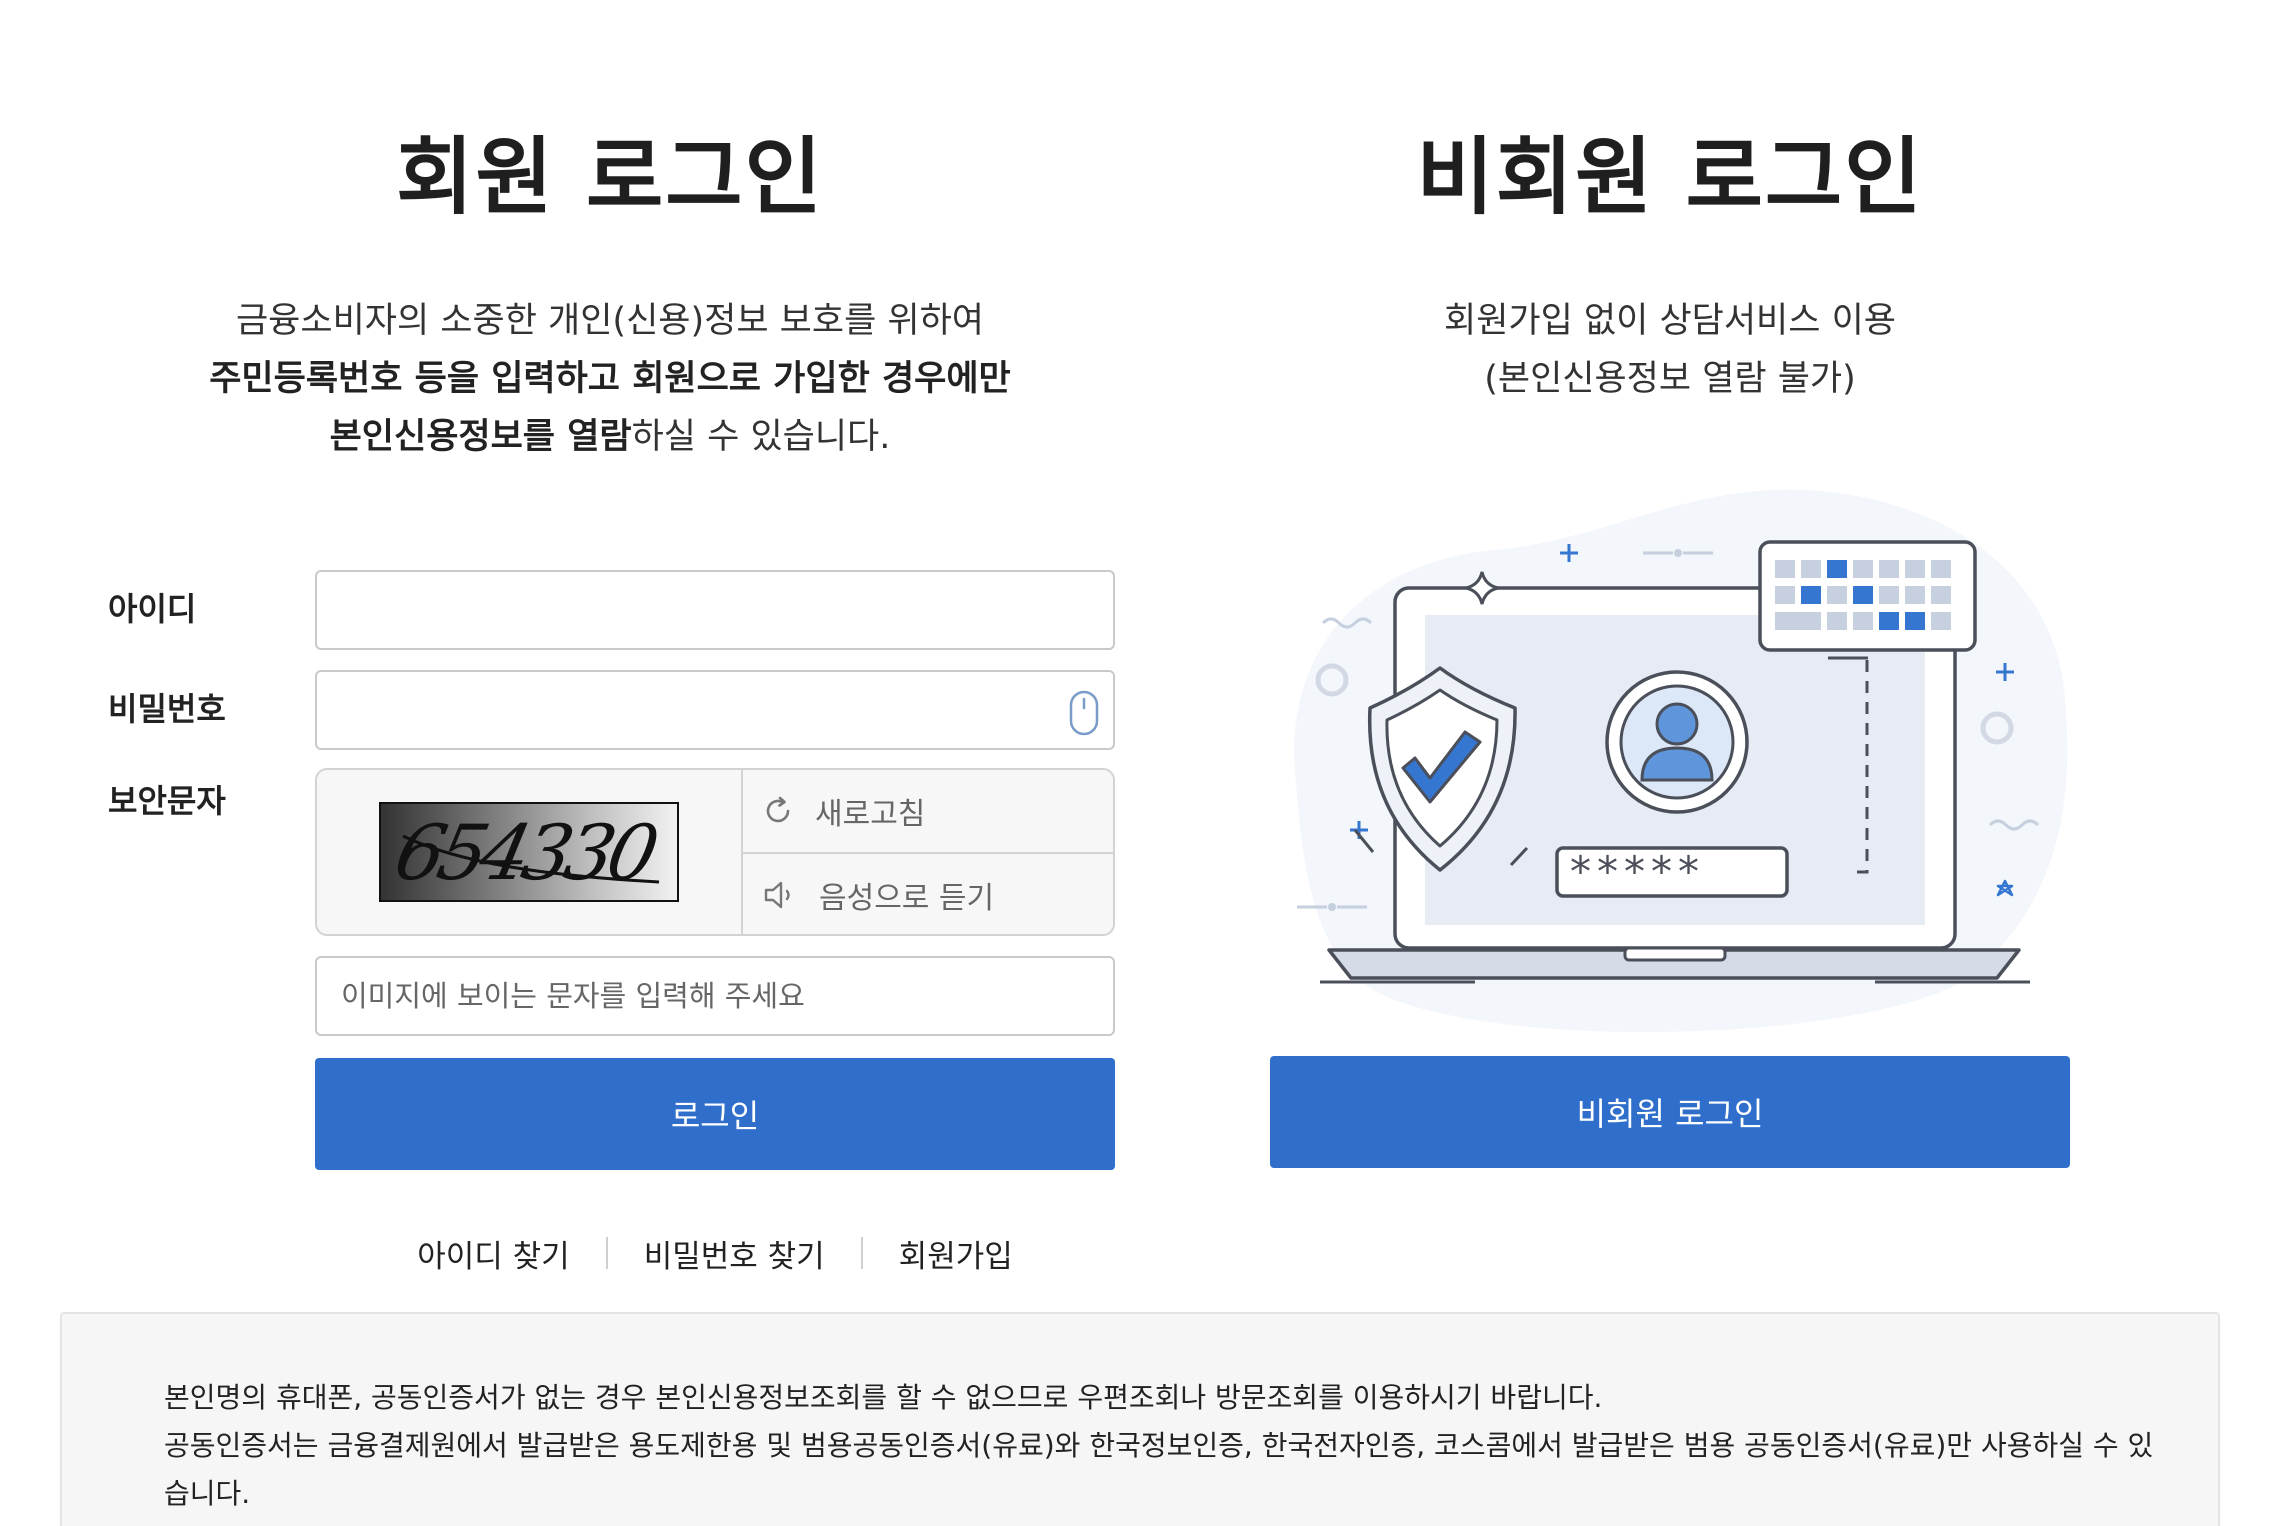 The width and height of the screenshot is (2276, 1526). I want to click on speaker-icon, so click(777, 895).